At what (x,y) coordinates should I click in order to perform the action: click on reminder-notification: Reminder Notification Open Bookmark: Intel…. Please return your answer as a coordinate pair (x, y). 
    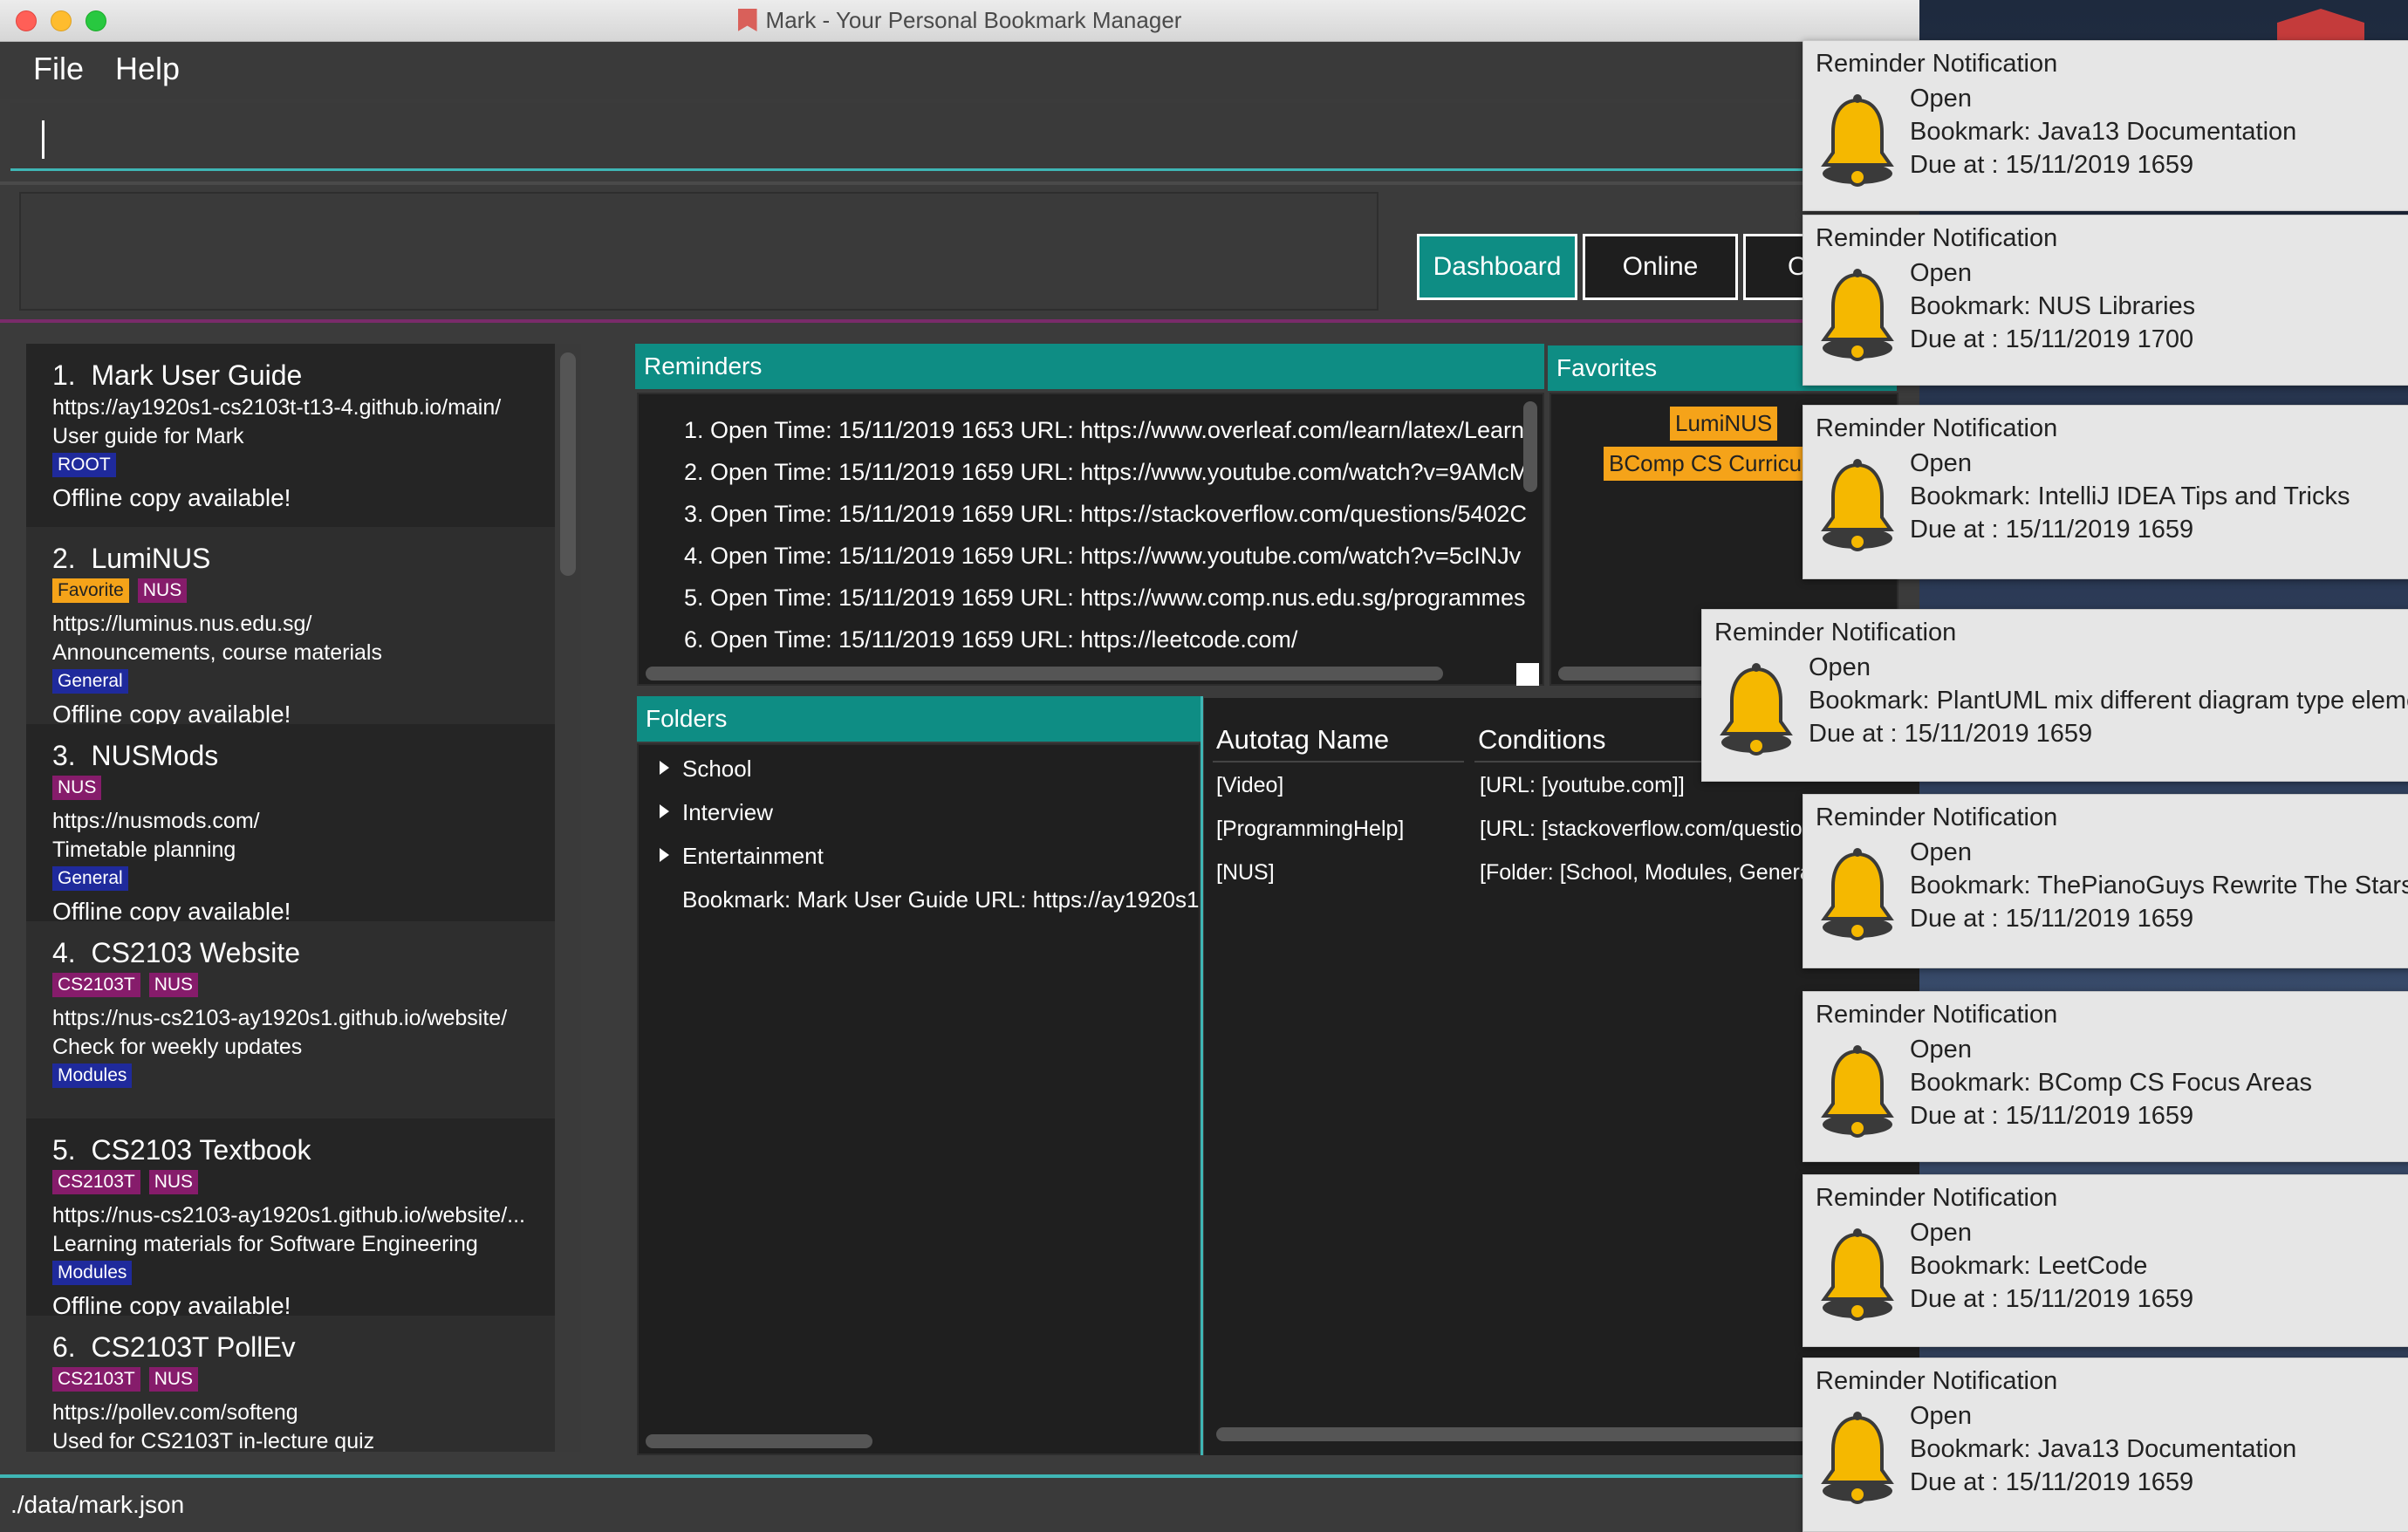
    Looking at the image, I should click on (2105, 492).